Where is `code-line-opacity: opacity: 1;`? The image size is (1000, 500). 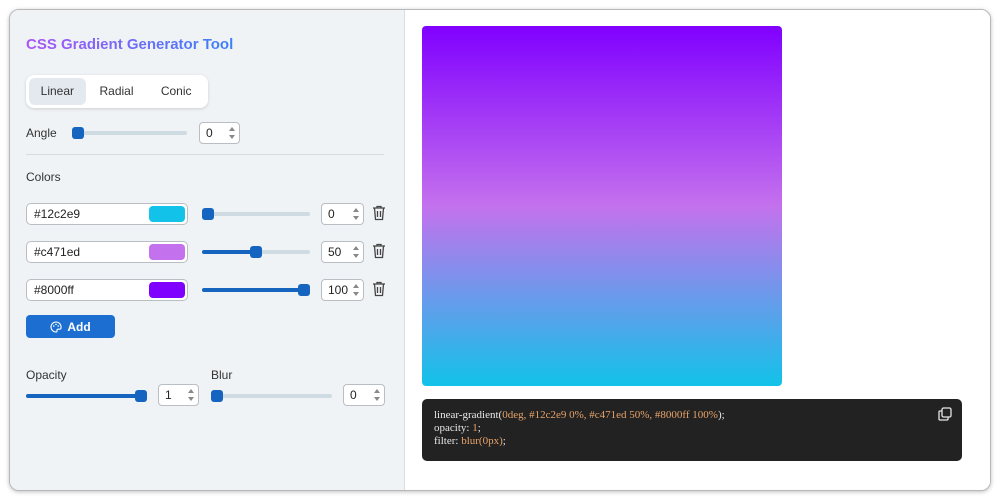 code-line-opacity: opacity: 1; is located at coordinates (457, 428).